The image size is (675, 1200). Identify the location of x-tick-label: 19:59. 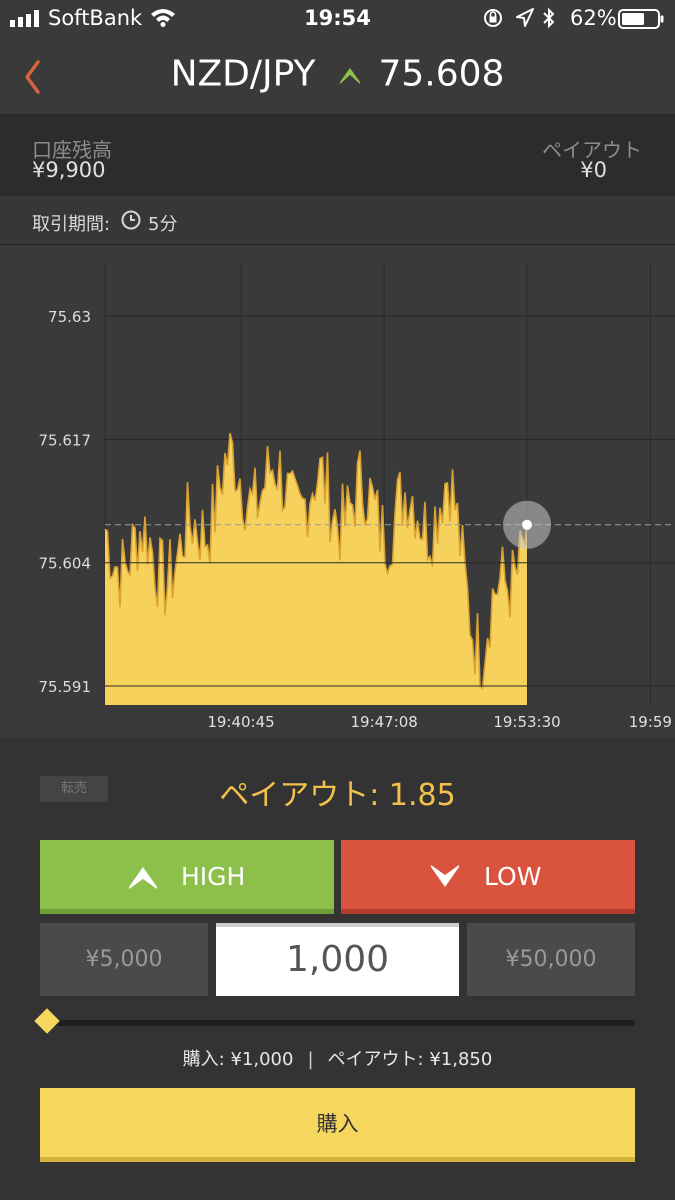
(650, 722).